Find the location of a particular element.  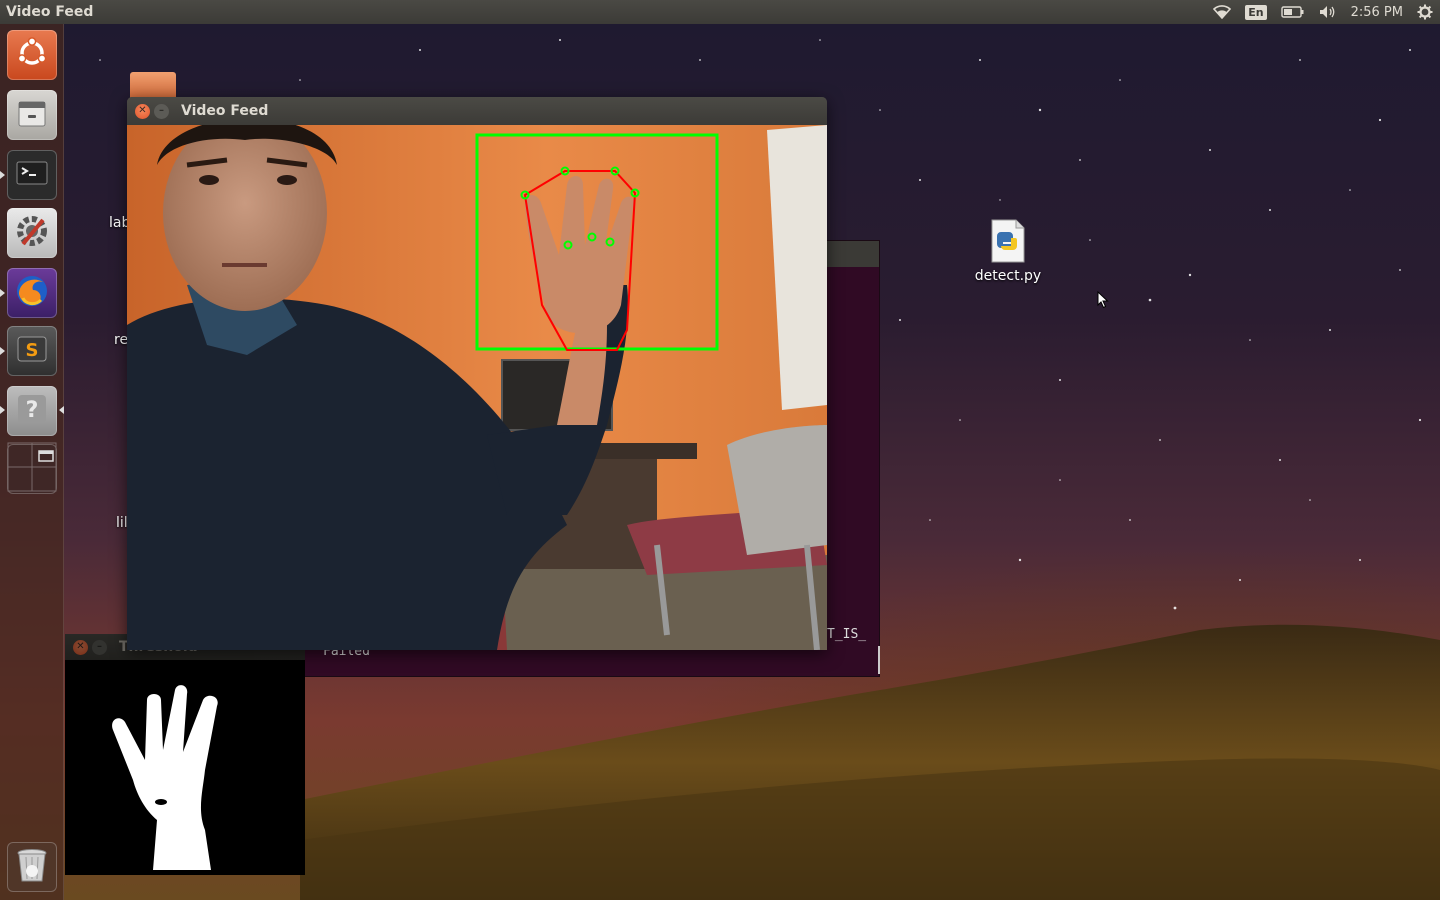

workspaces-icon is located at coordinates (32, 469).